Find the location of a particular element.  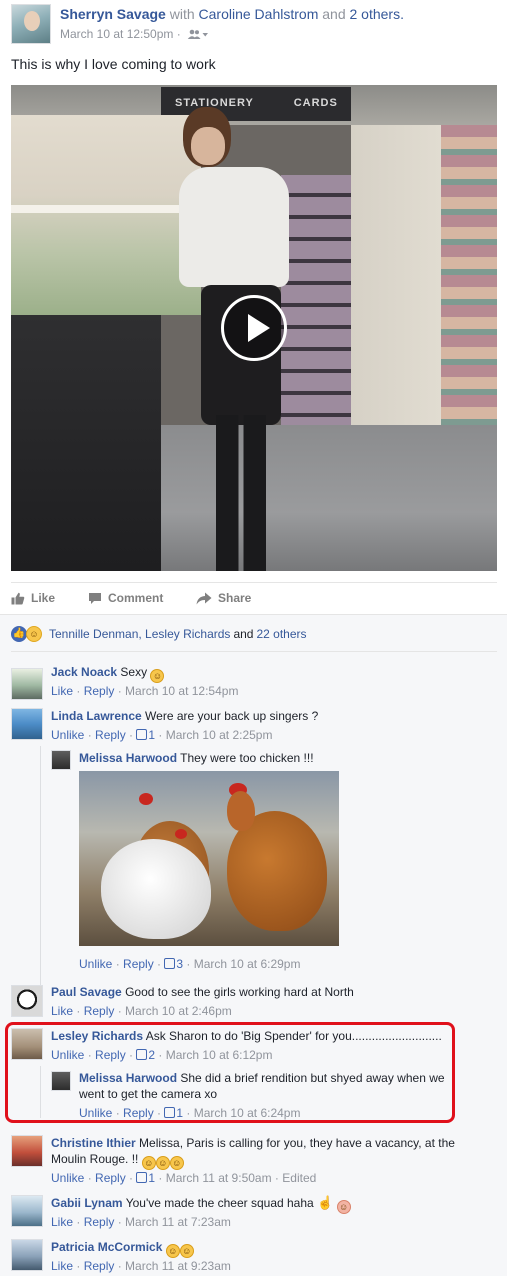

like-count-value: 3 is located at coordinates (180, 964).